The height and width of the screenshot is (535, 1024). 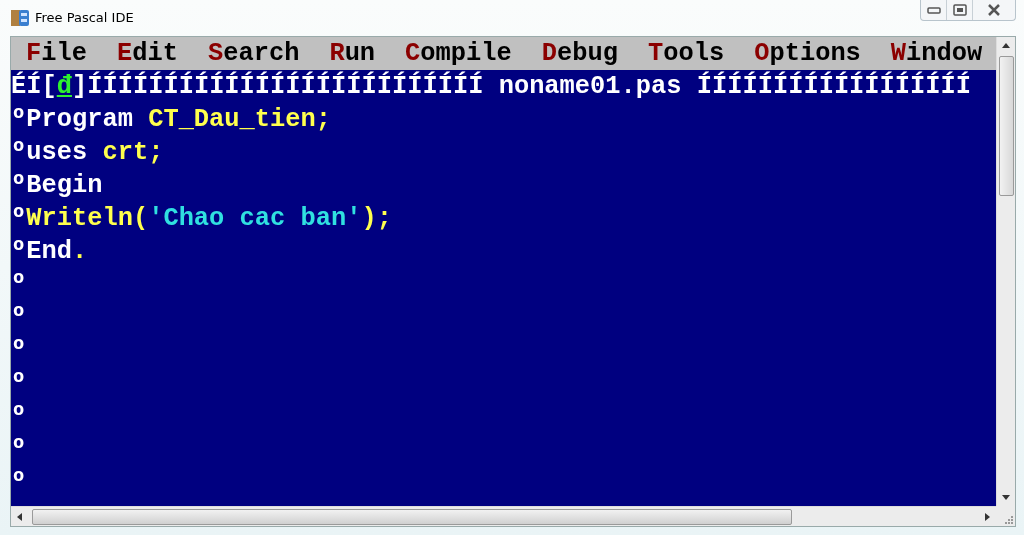 I want to click on app-icon, so click(x=20, y=18).